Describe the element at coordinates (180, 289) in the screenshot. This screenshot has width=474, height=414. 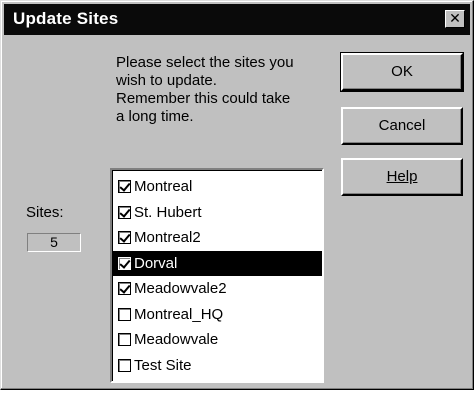
I see `site-label: Meadowvale2` at that location.